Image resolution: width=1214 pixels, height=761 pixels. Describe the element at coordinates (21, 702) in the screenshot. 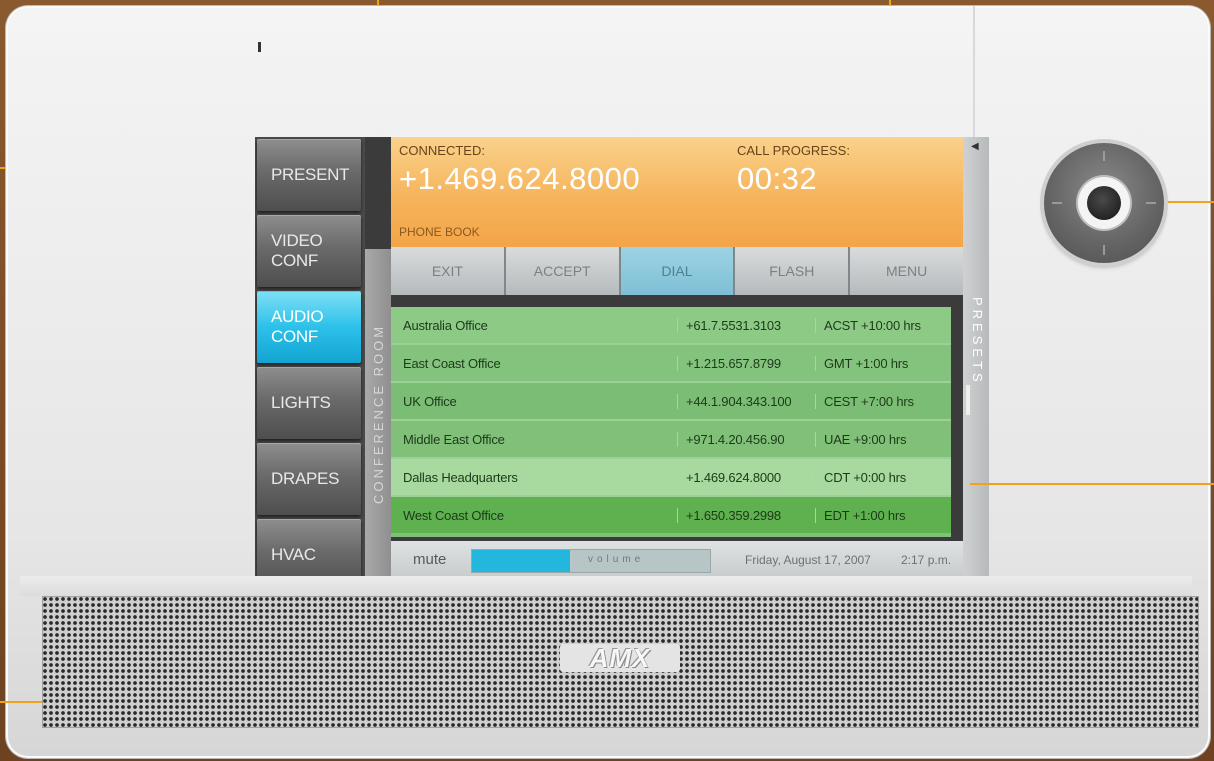

I see `callout-line-speaker` at that location.